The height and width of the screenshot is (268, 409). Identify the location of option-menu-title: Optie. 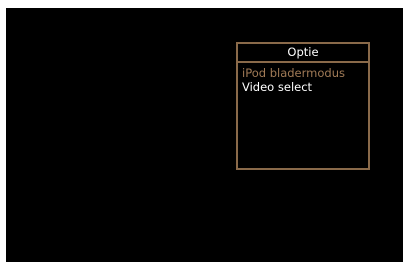
(303, 53).